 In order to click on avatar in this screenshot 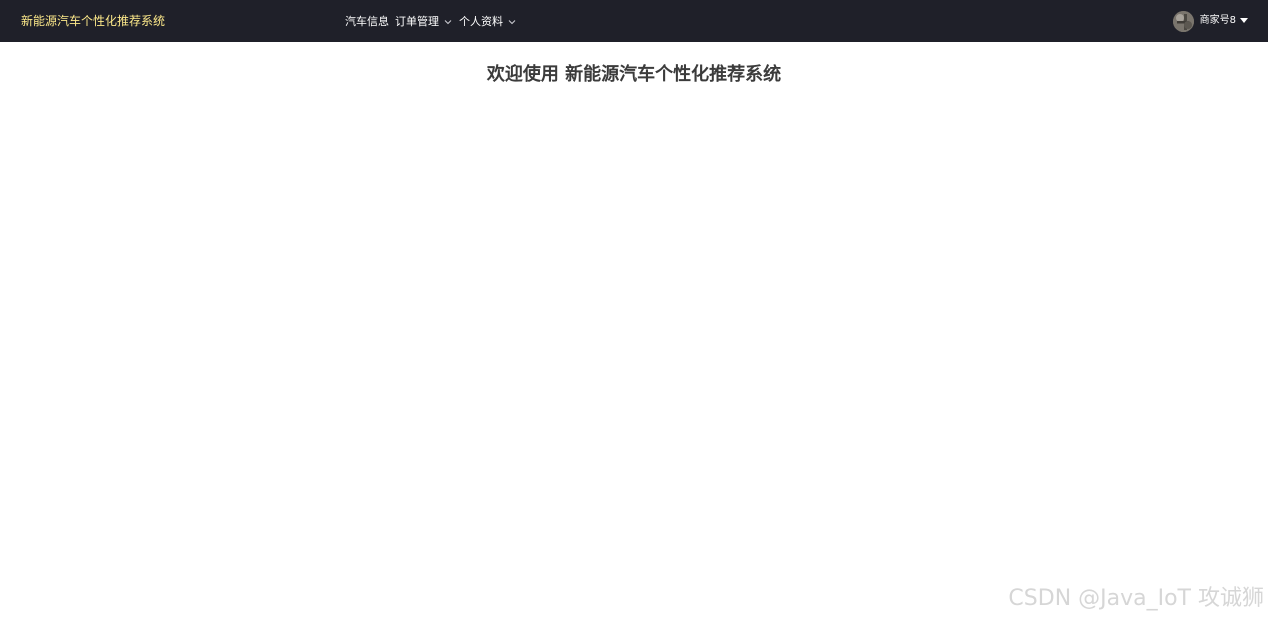, I will do `click(1183, 21)`.